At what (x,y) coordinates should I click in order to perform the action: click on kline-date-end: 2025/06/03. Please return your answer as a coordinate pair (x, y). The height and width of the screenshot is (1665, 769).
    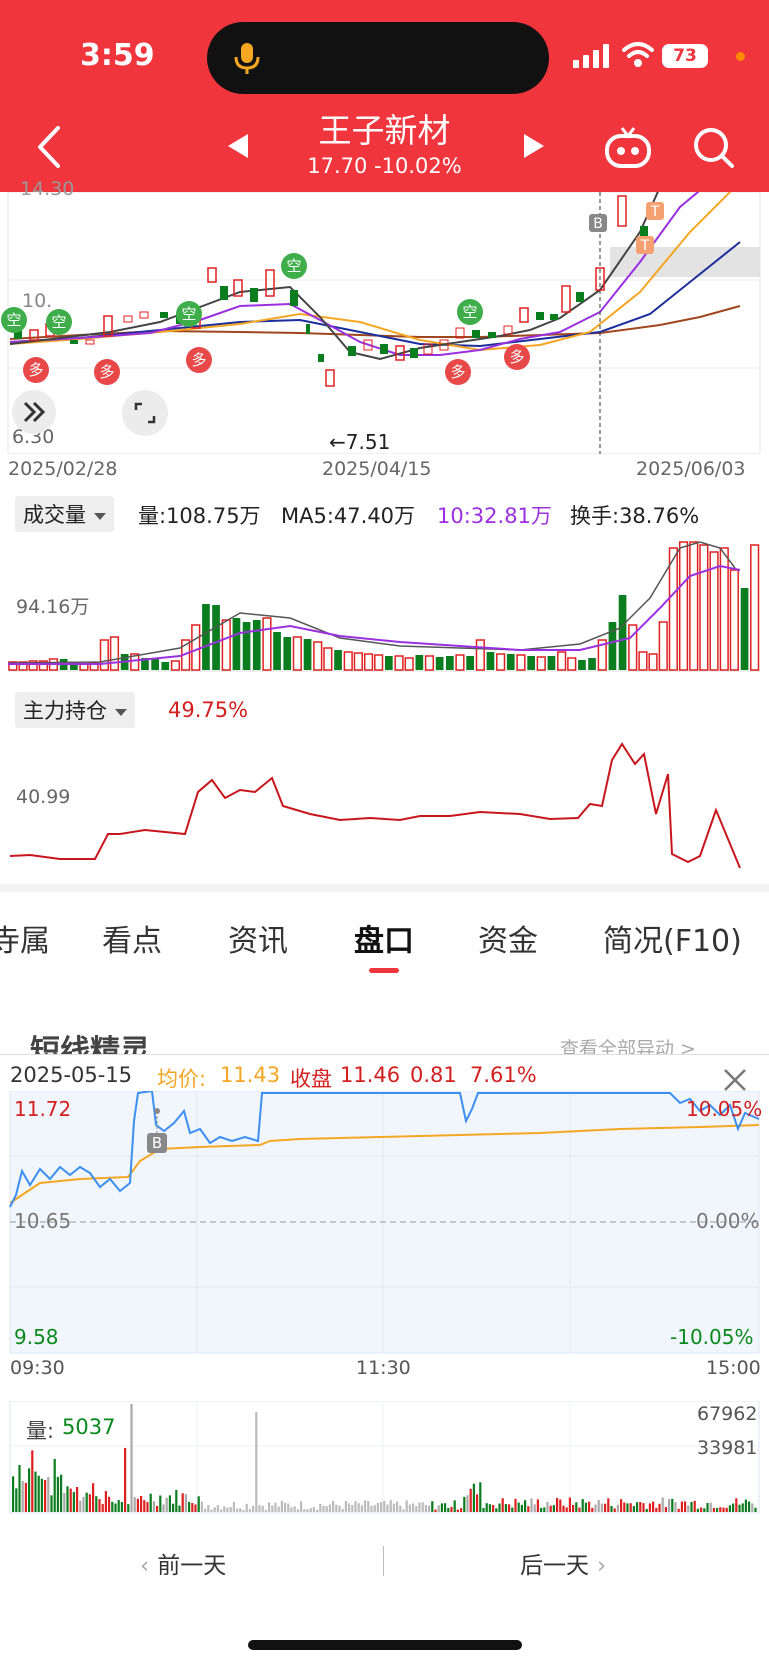
    Looking at the image, I should click on (691, 469).